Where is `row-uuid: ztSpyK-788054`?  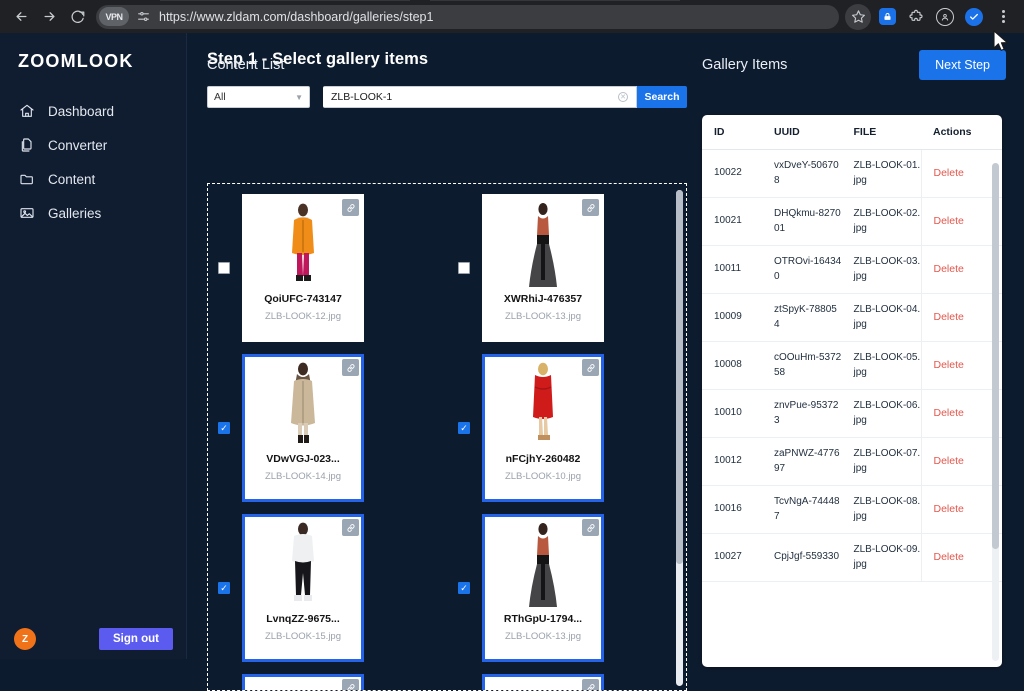
row-uuid: ztSpyK-788054 is located at coordinates (802, 317).